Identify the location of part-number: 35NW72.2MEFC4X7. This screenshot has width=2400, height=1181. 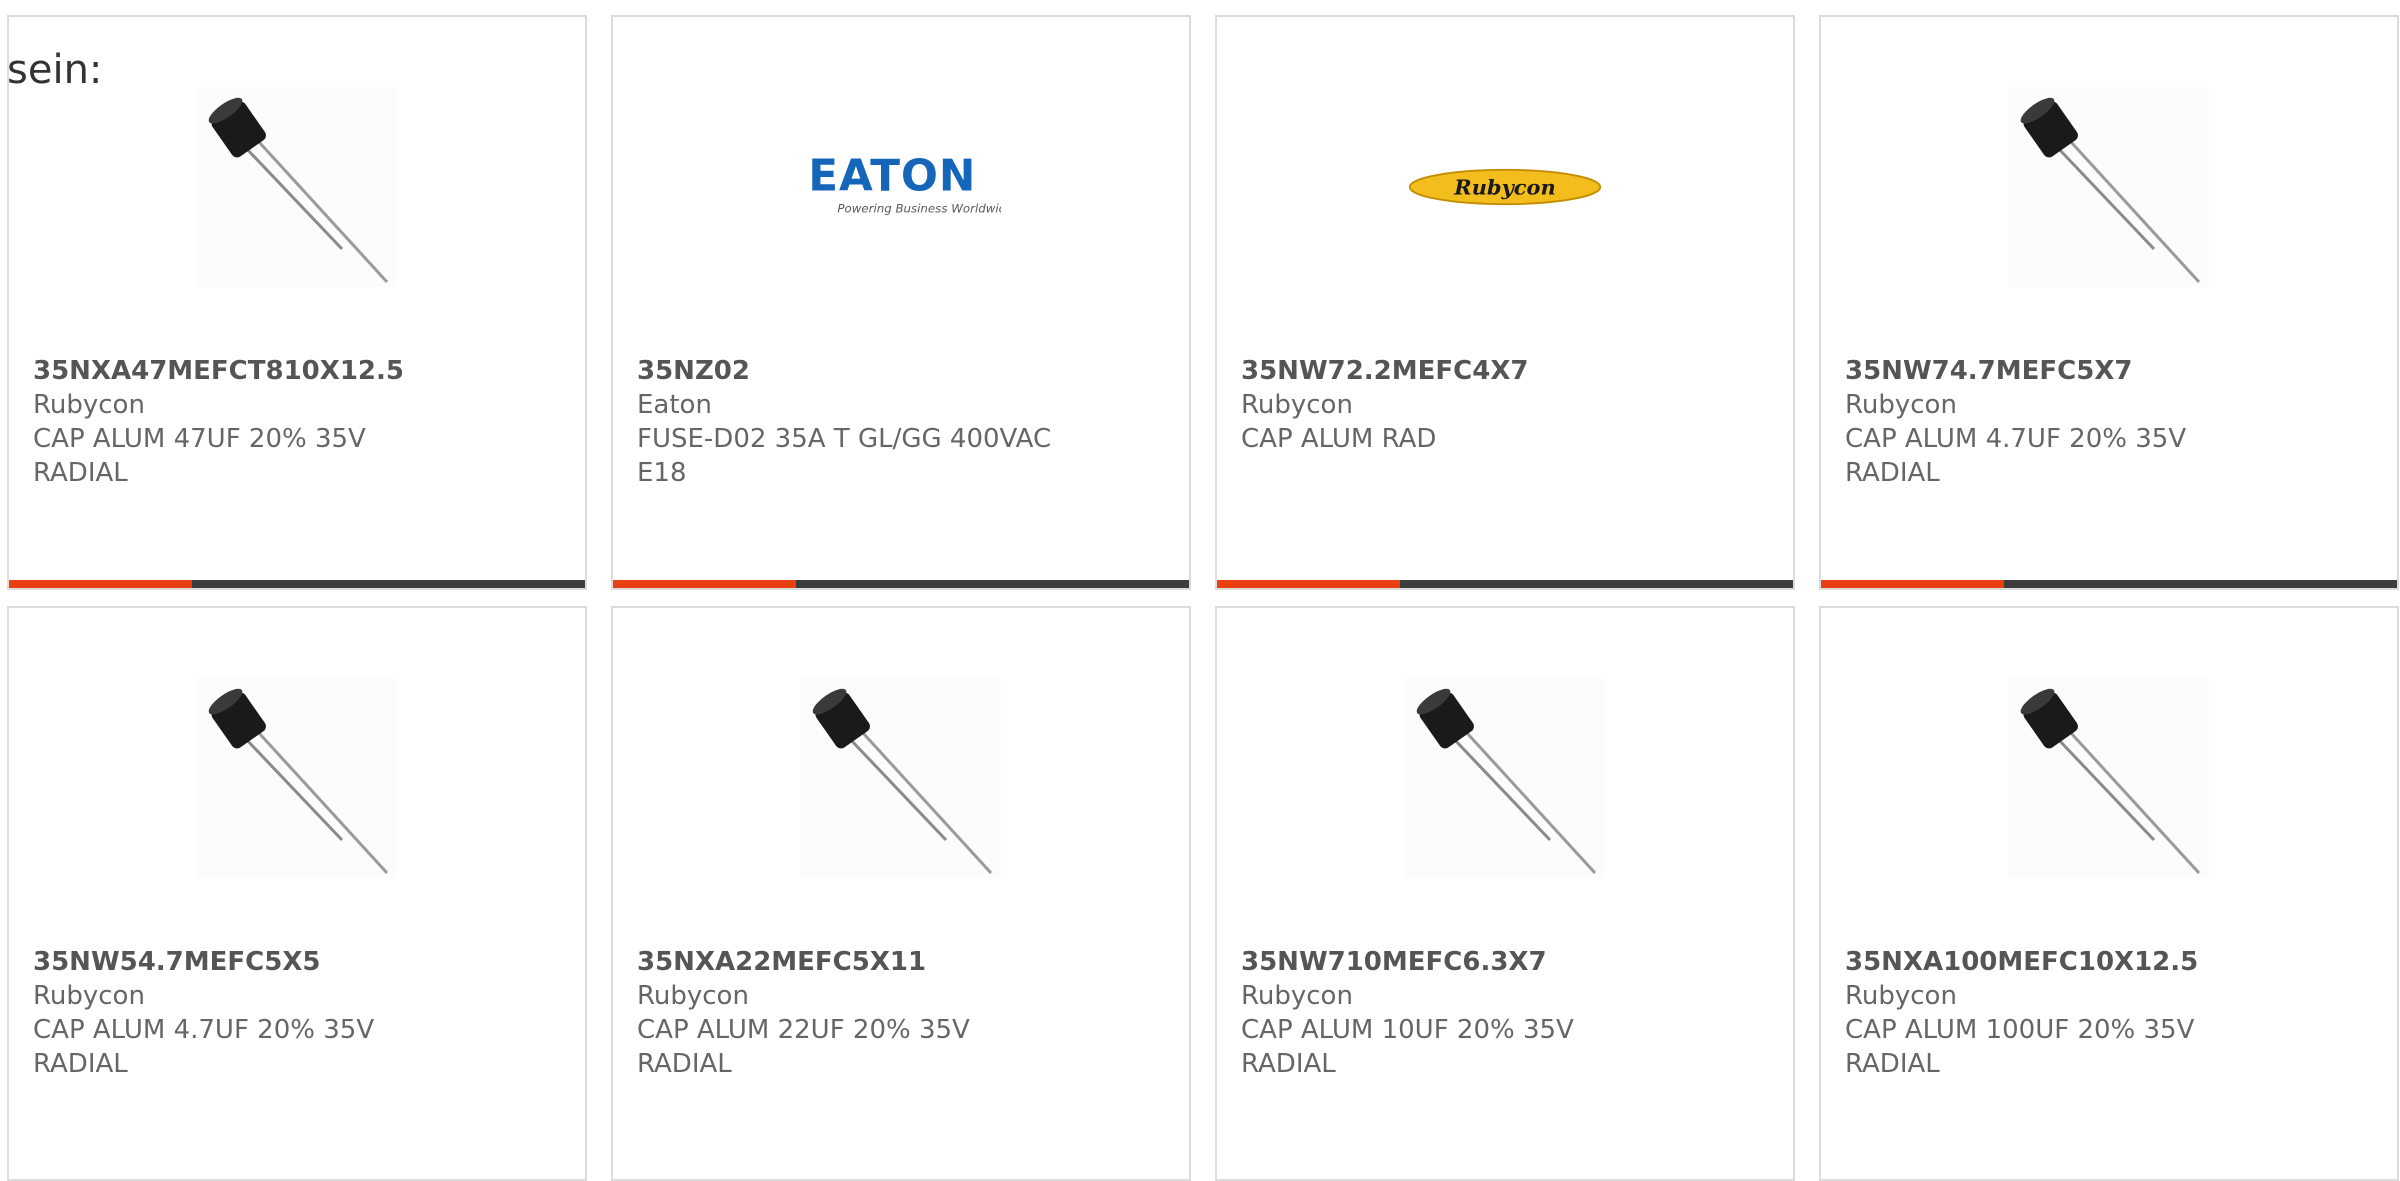
(1451, 371).